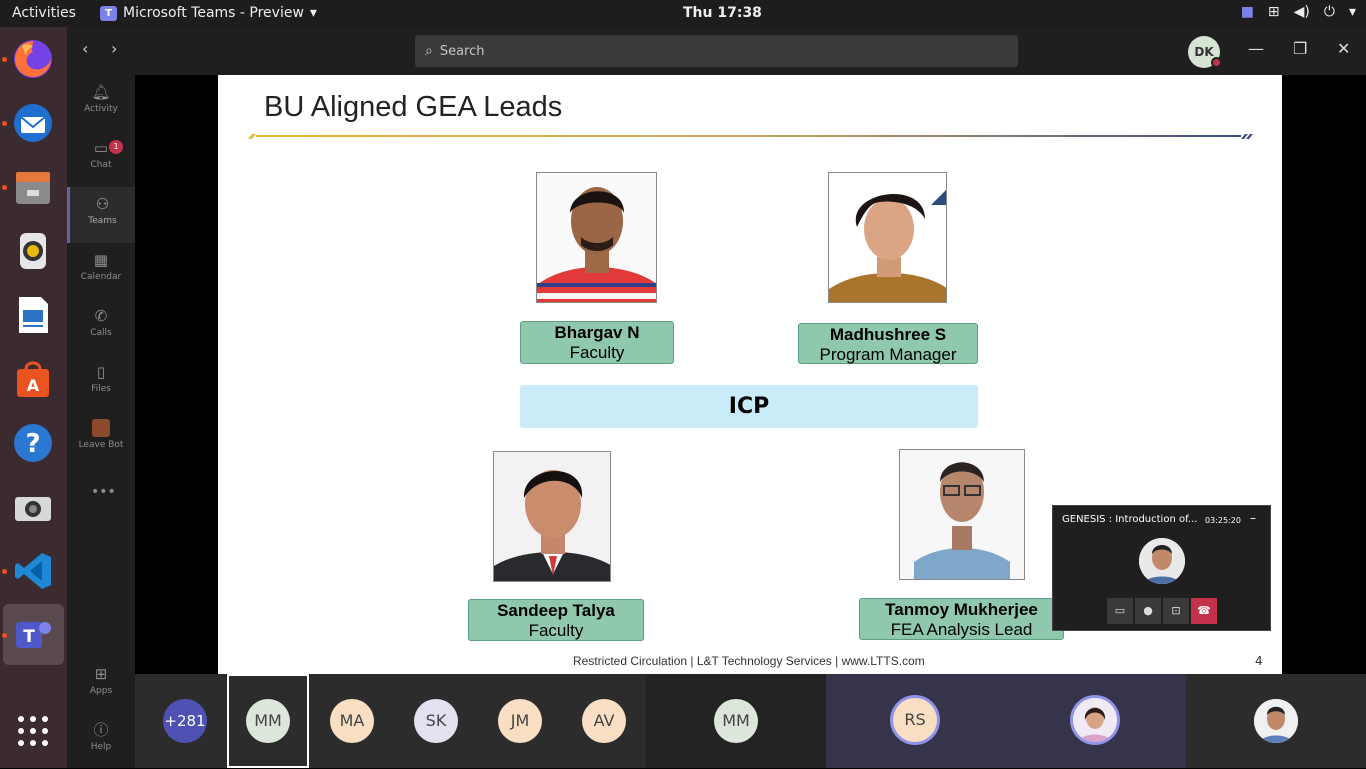  What do you see at coordinates (116, 147) in the screenshot?
I see `unread-badge: 1` at bounding box center [116, 147].